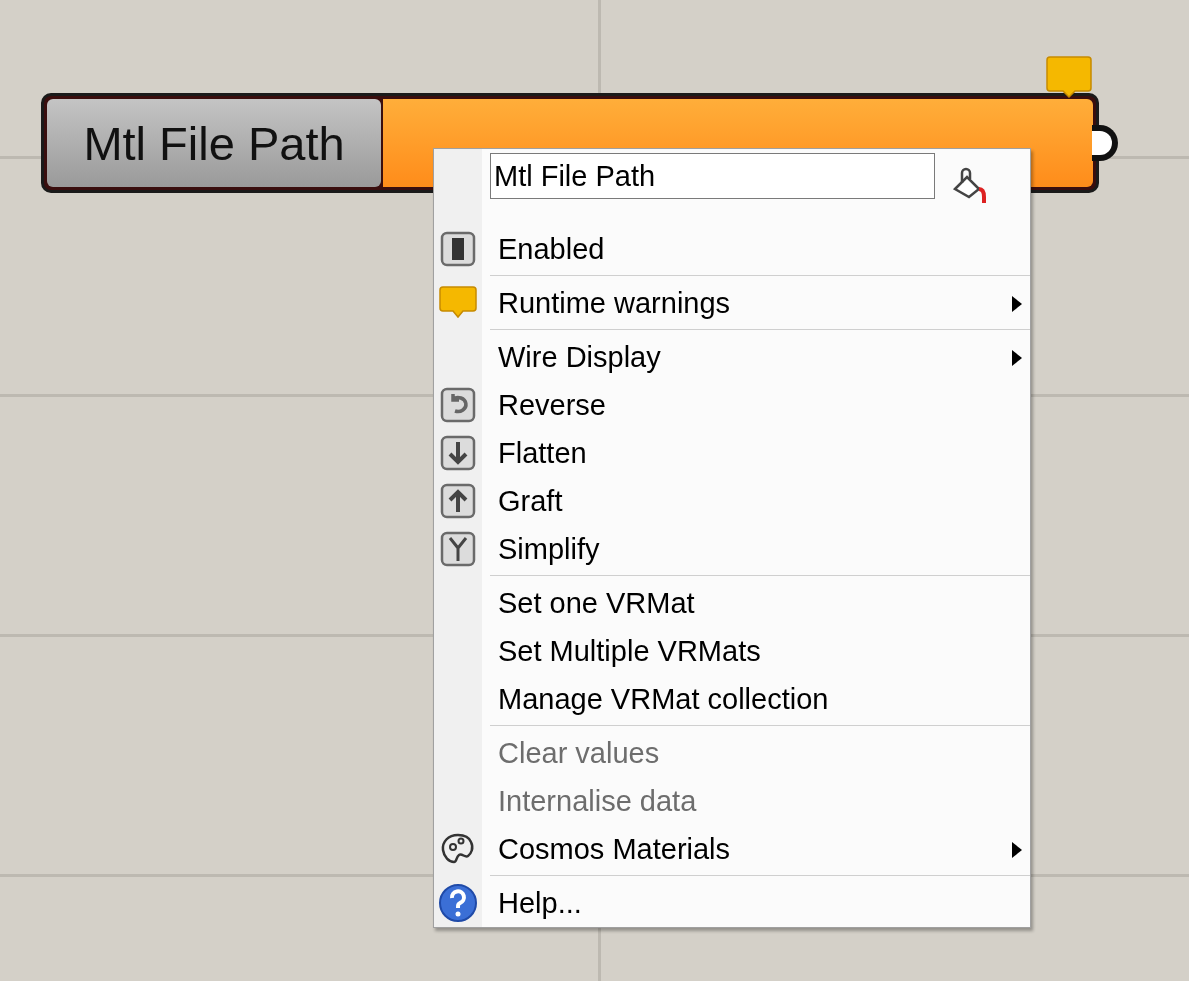  Describe the element at coordinates (458, 849) in the screenshot. I see `palette-icon` at that location.